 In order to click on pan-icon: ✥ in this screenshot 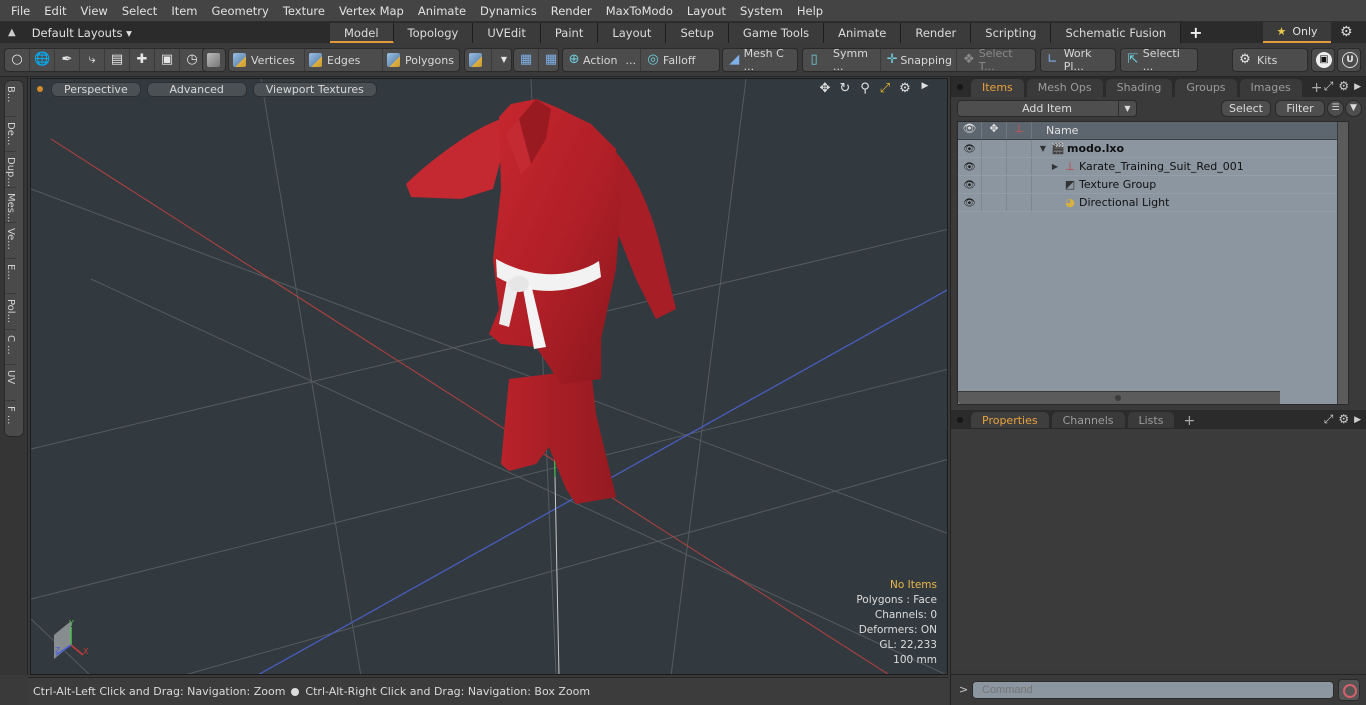, I will do `click(825, 88)`.